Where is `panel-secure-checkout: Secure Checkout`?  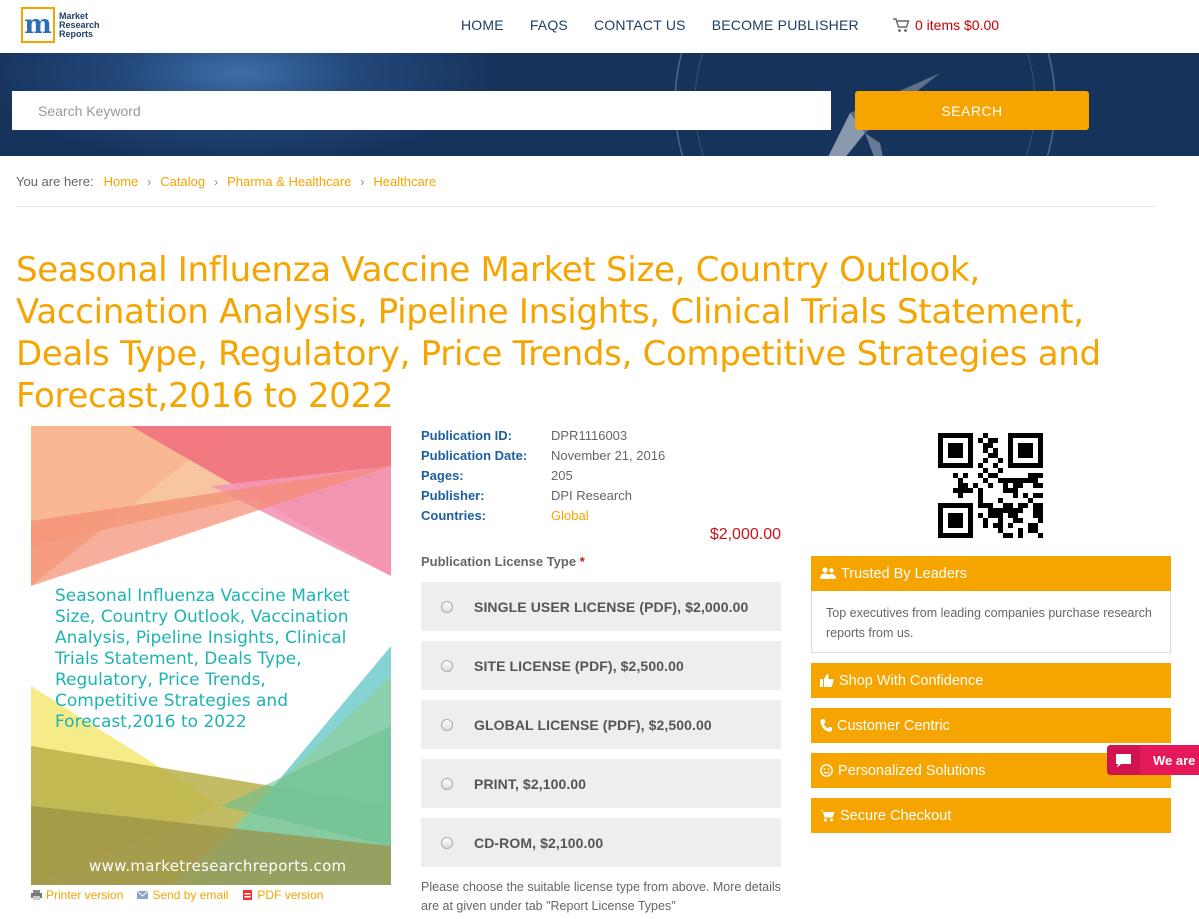
panel-secure-checkout: Secure Checkout is located at coordinates (991, 815).